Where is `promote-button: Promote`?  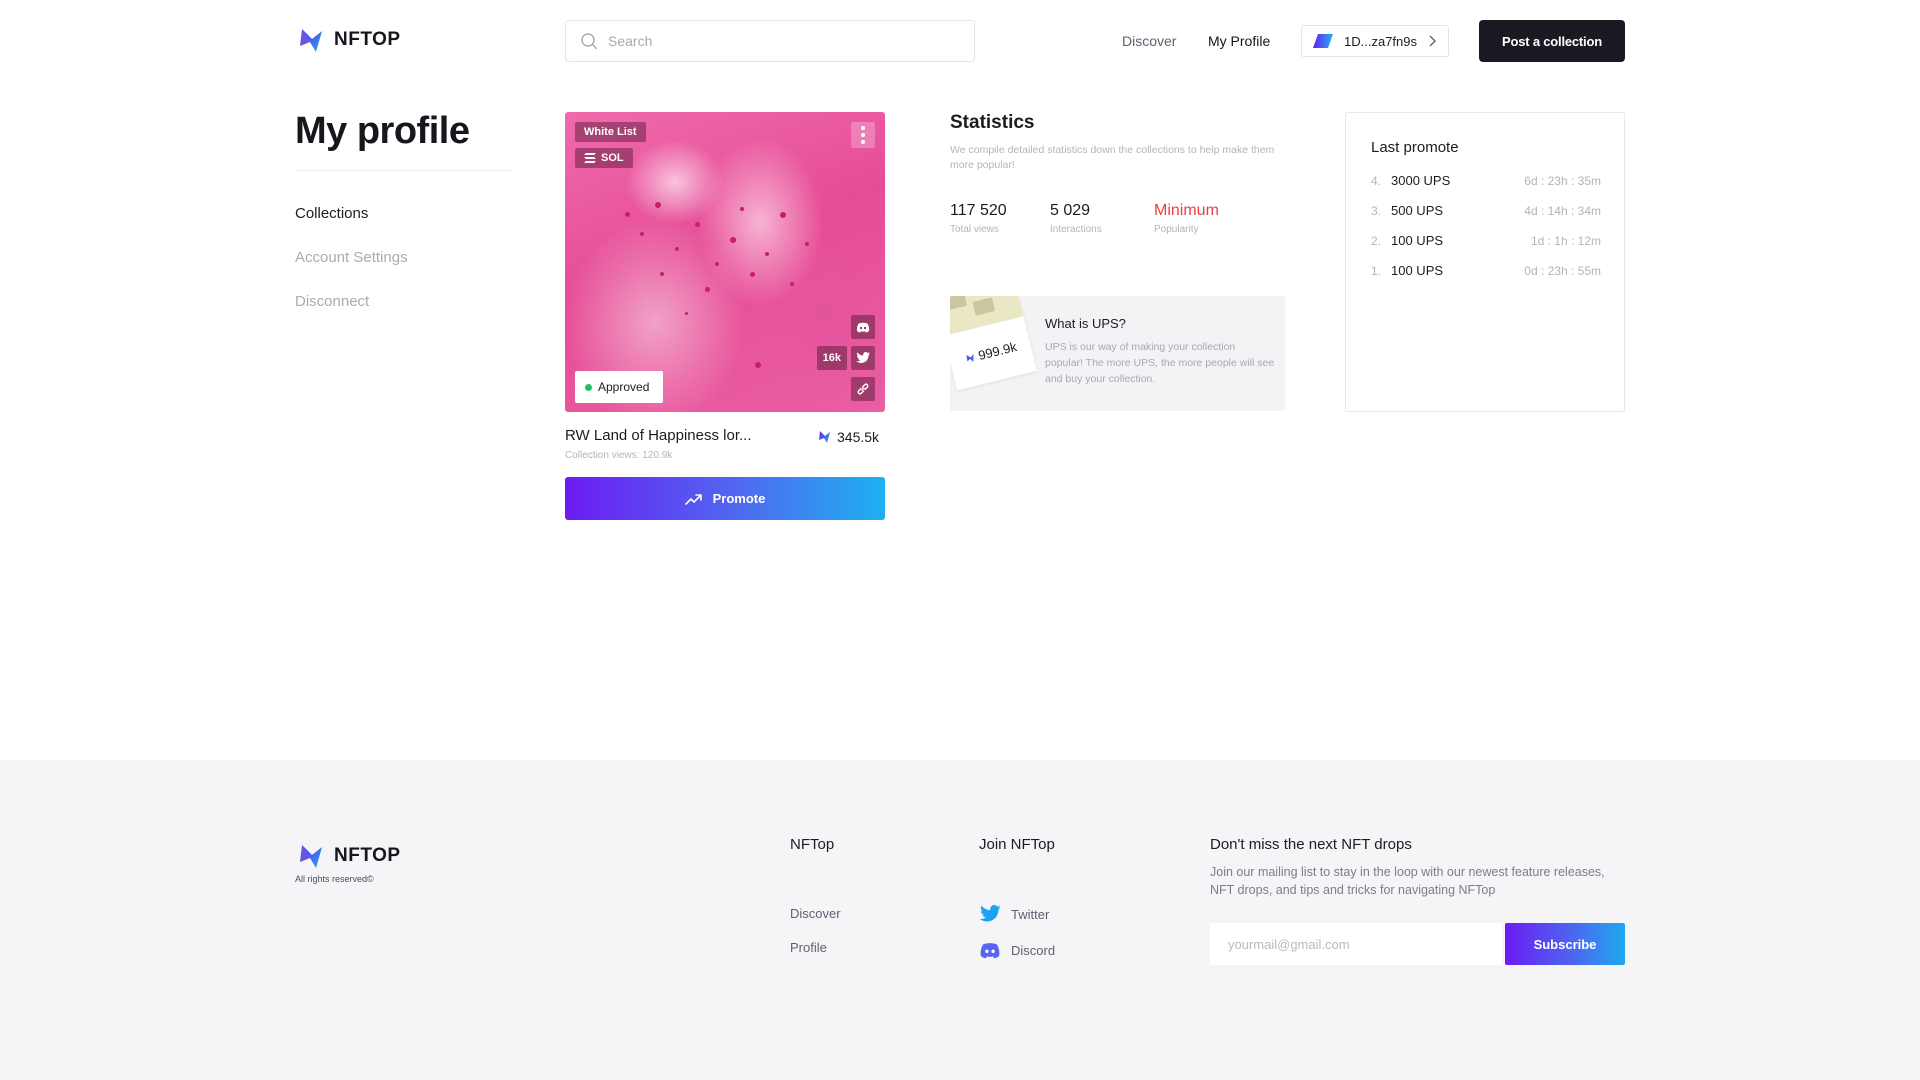 promote-button: Promote is located at coordinates (725, 498).